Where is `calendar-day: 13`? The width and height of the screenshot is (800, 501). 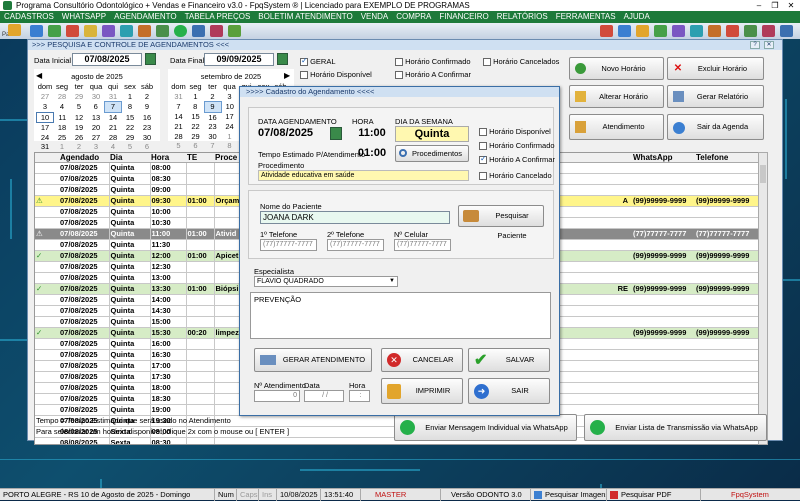 calendar-day: 13 is located at coordinates (96, 117).